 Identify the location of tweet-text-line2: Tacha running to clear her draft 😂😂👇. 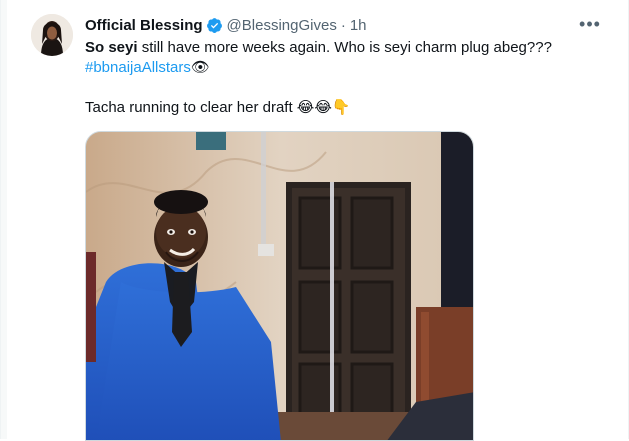
(218, 108).